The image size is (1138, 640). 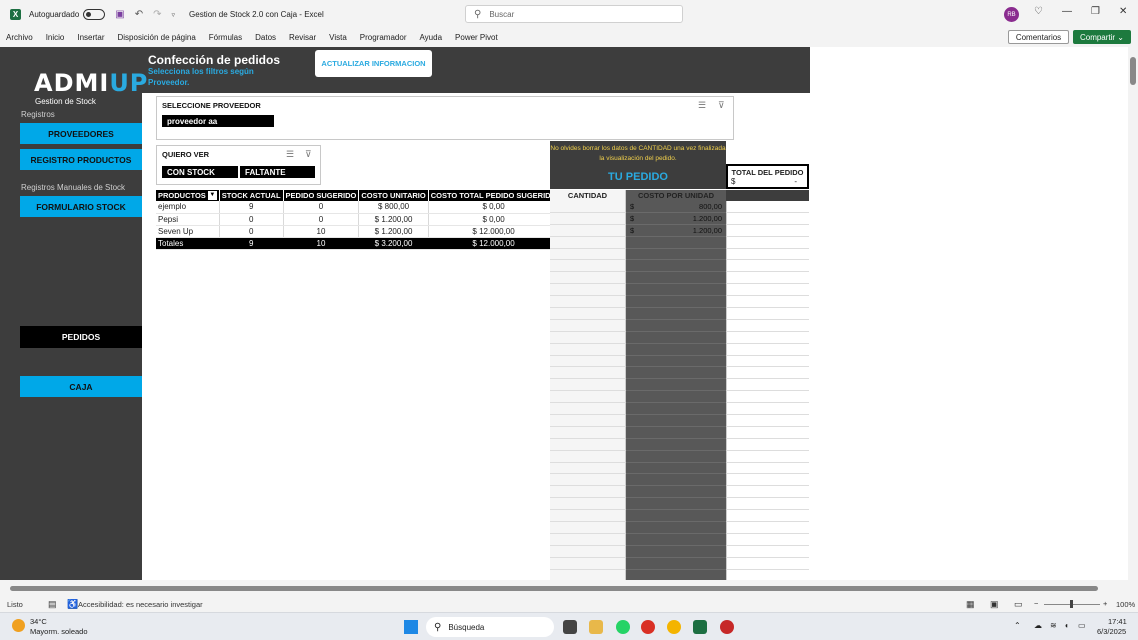 I want to click on comments-button: Comentarios, so click(x=1038, y=37).